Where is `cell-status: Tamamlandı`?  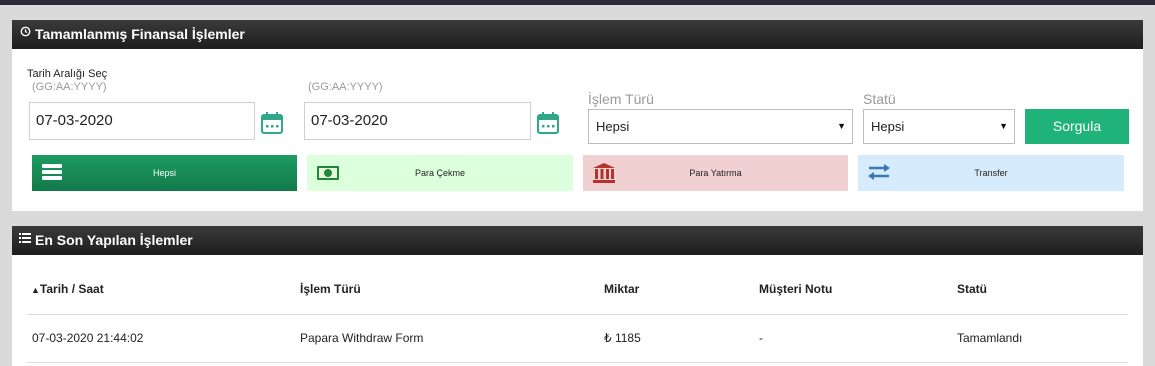 cell-status: Tamamlandı is located at coordinates (990, 338).